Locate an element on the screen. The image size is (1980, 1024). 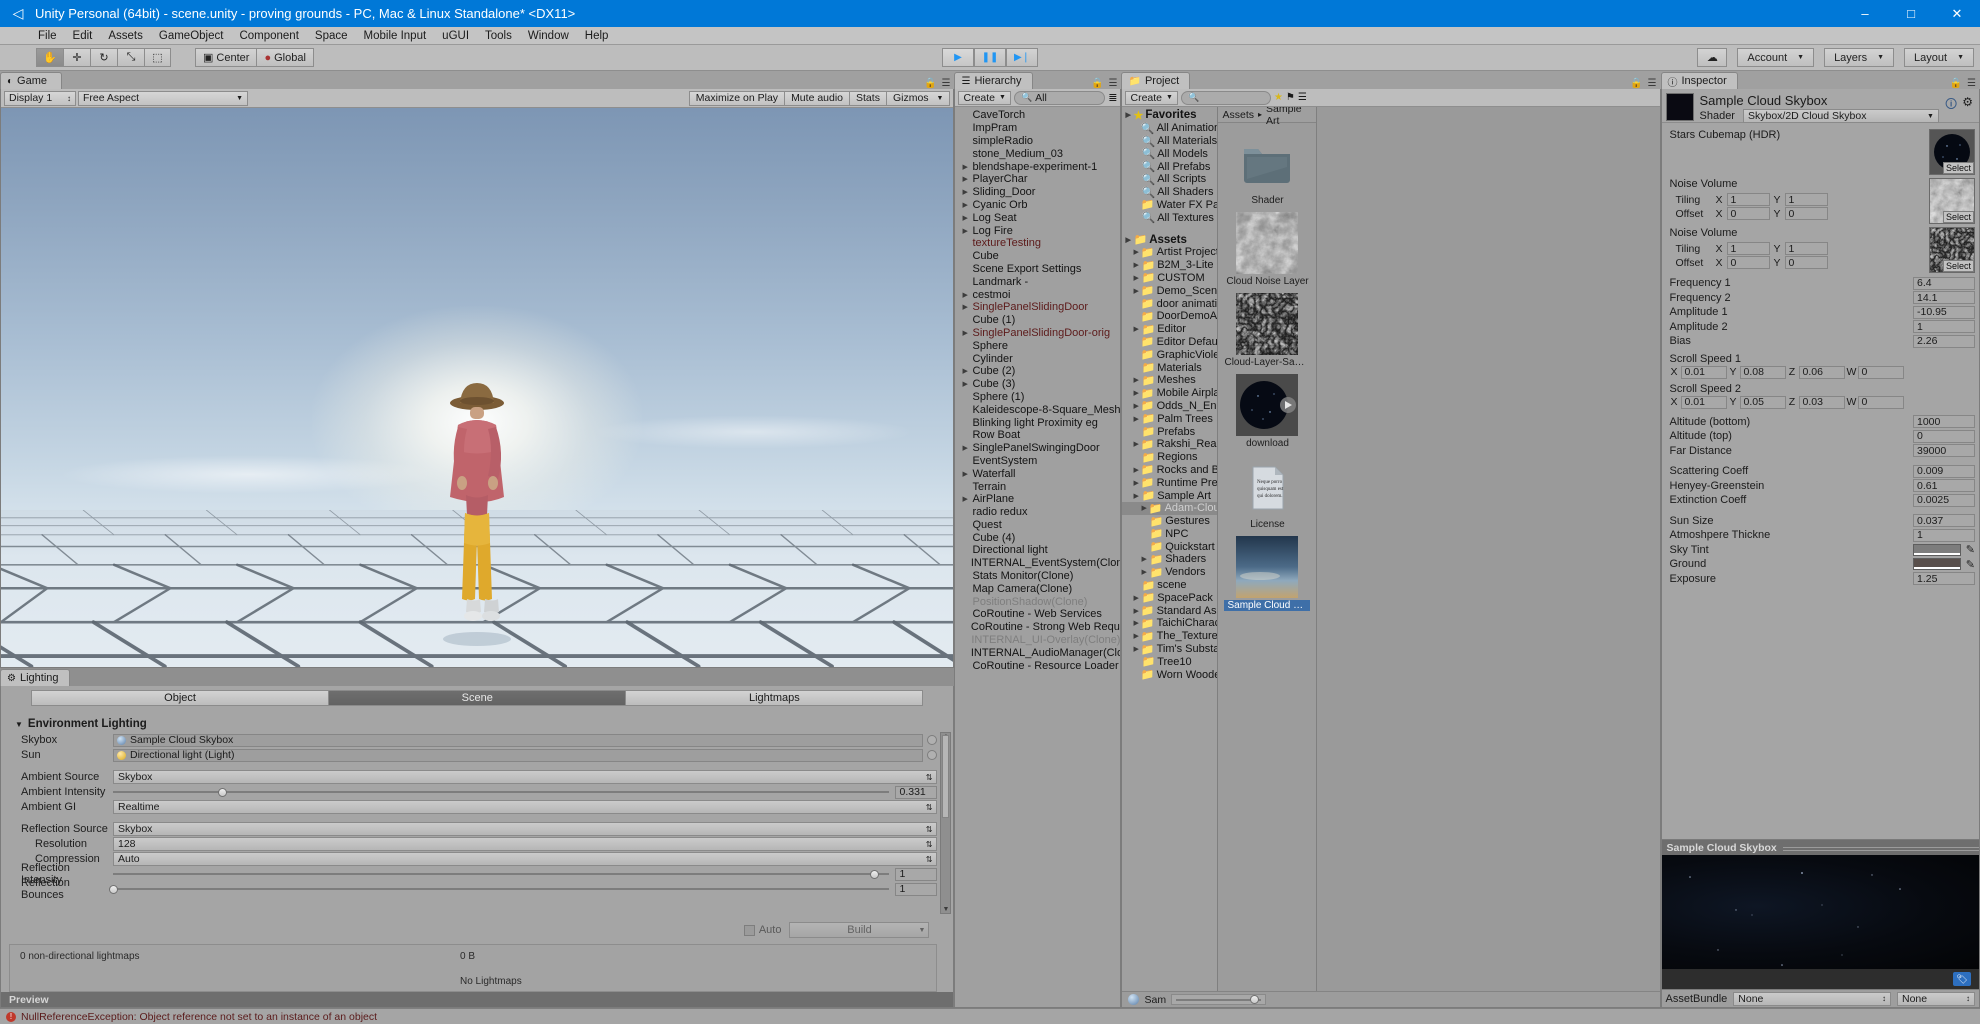
project-tree-item: ▶ 📁 Editor is located at coordinates (1169, 329).